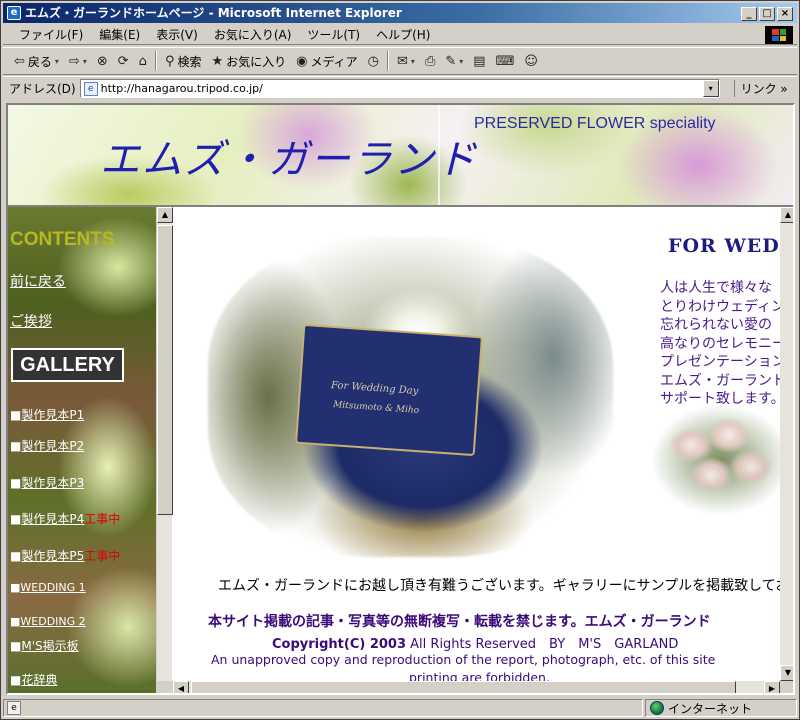 This screenshot has height=720, width=800. I want to click on scroll-corner, so click(786, 687).